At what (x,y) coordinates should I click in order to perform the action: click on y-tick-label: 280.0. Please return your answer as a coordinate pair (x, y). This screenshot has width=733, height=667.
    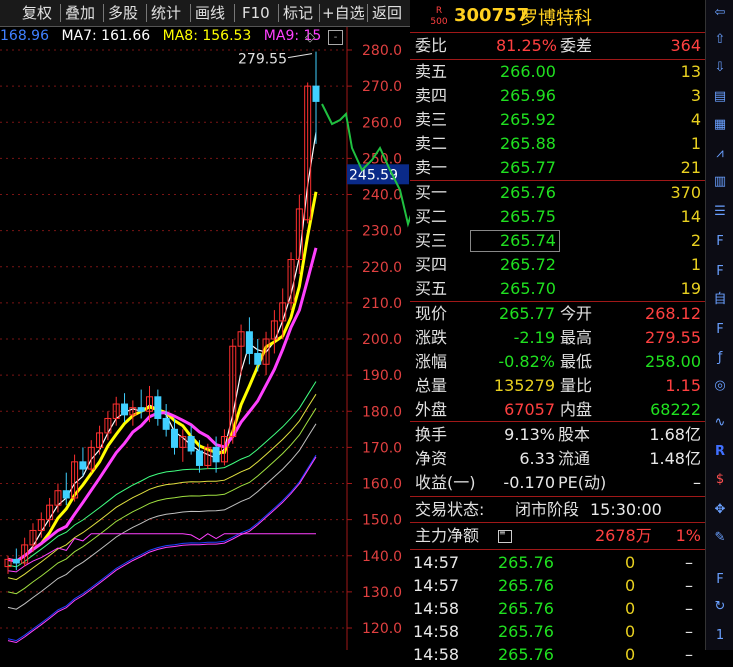
    Looking at the image, I should click on (382, 51).